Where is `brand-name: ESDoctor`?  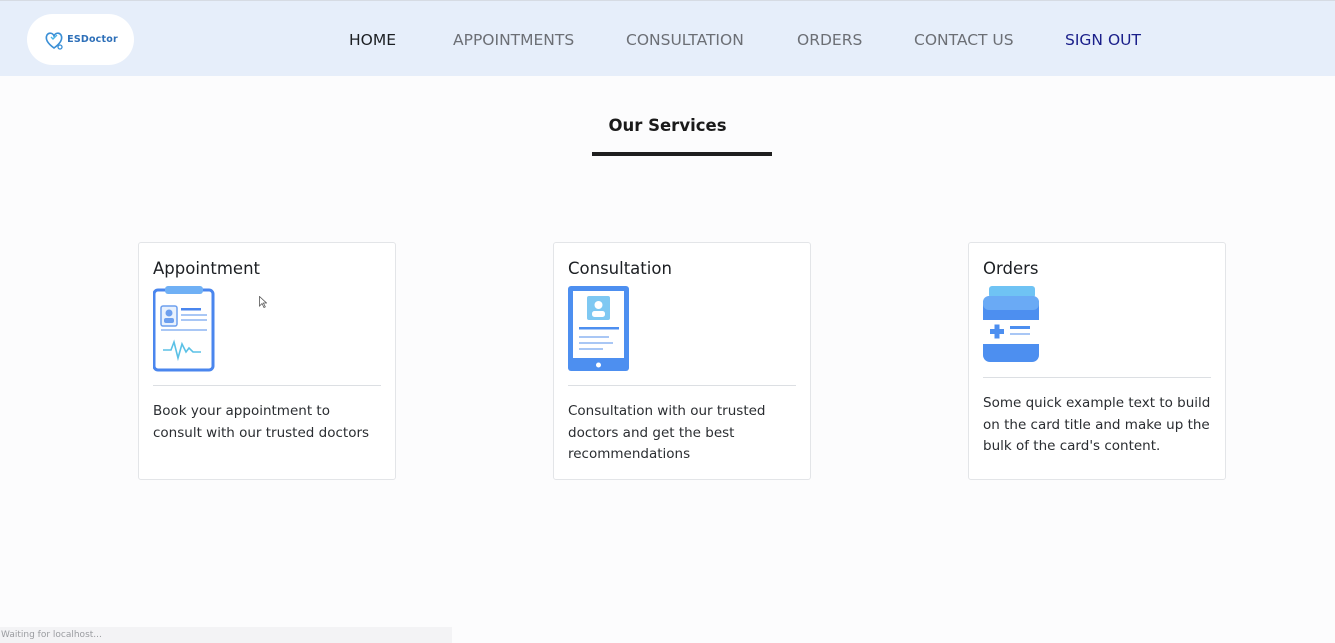
brand-name: ESDoctor is located at coordinates (92, 39).